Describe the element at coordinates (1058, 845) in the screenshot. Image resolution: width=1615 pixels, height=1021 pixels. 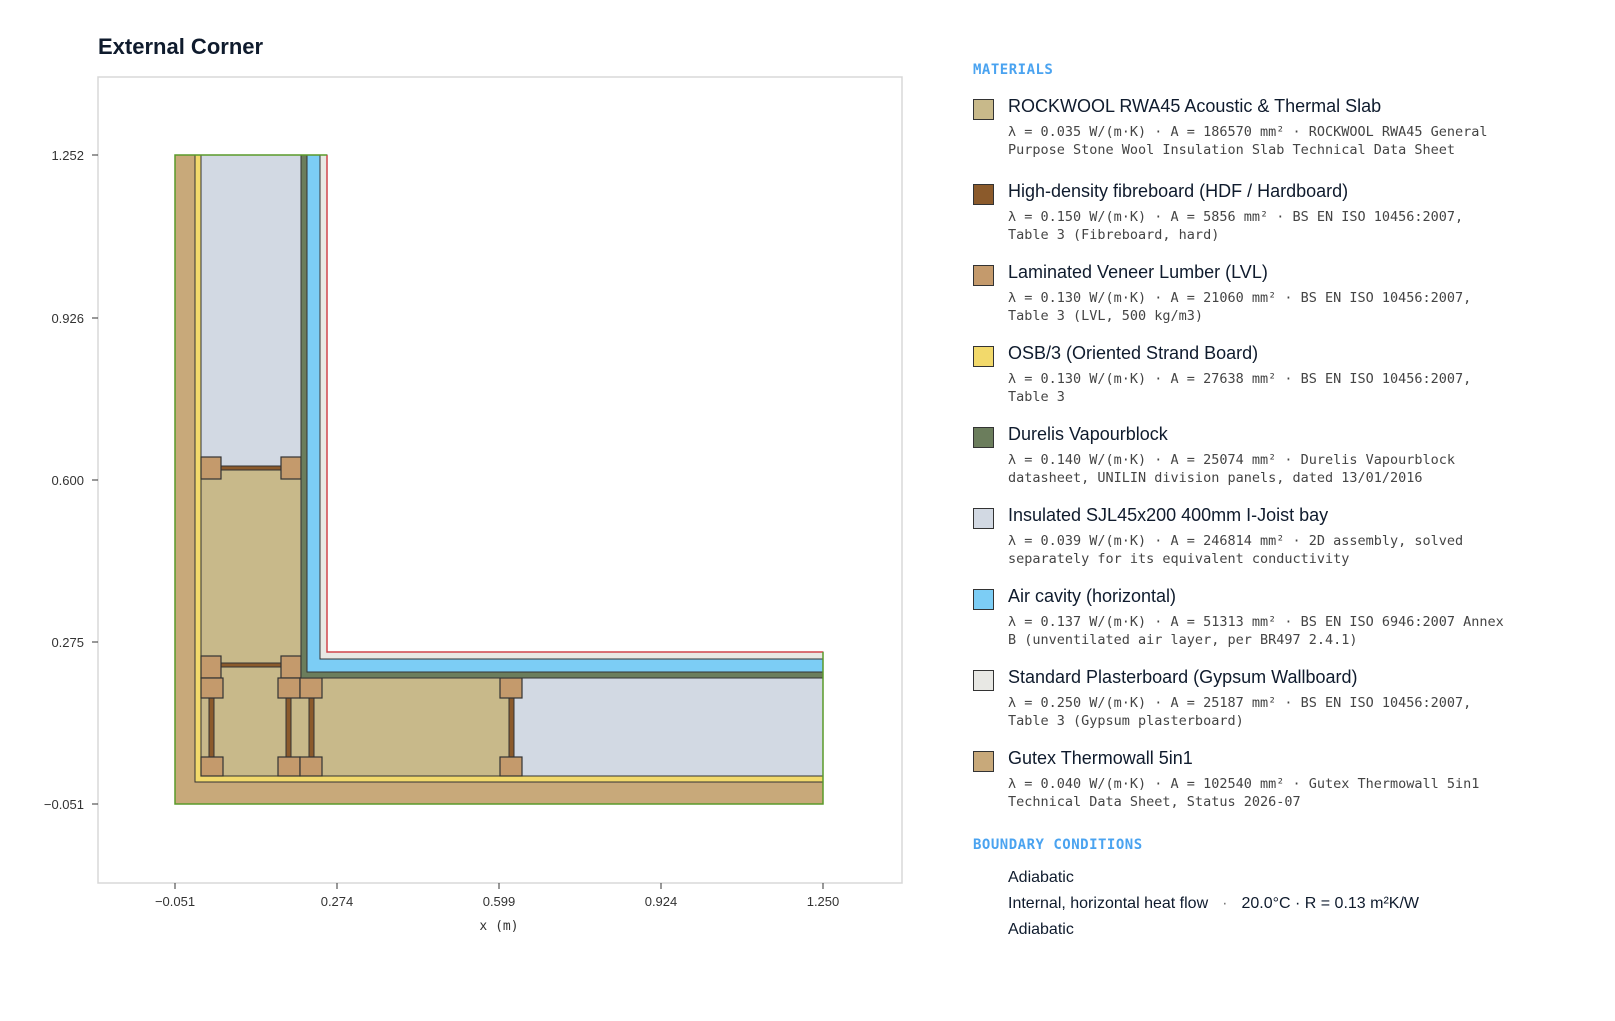
I see `boundary-conditions-heading: BOUNDARY CONDITIONS` at that location.